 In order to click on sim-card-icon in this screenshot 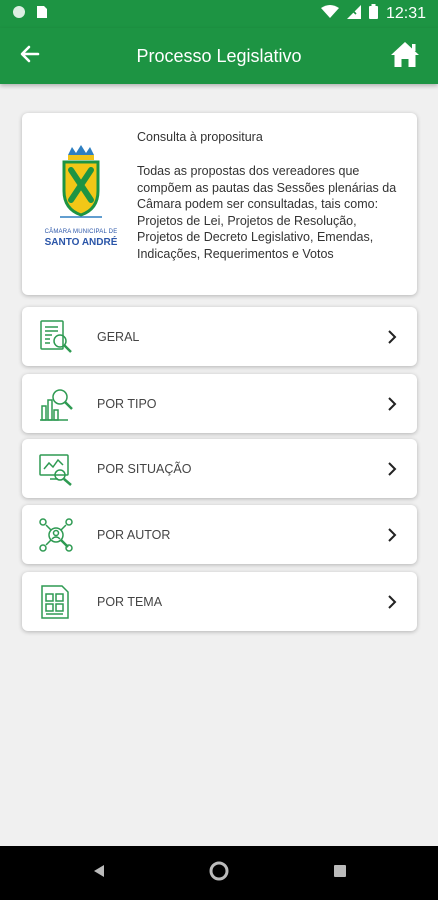, I will do `click(42, 14)`.